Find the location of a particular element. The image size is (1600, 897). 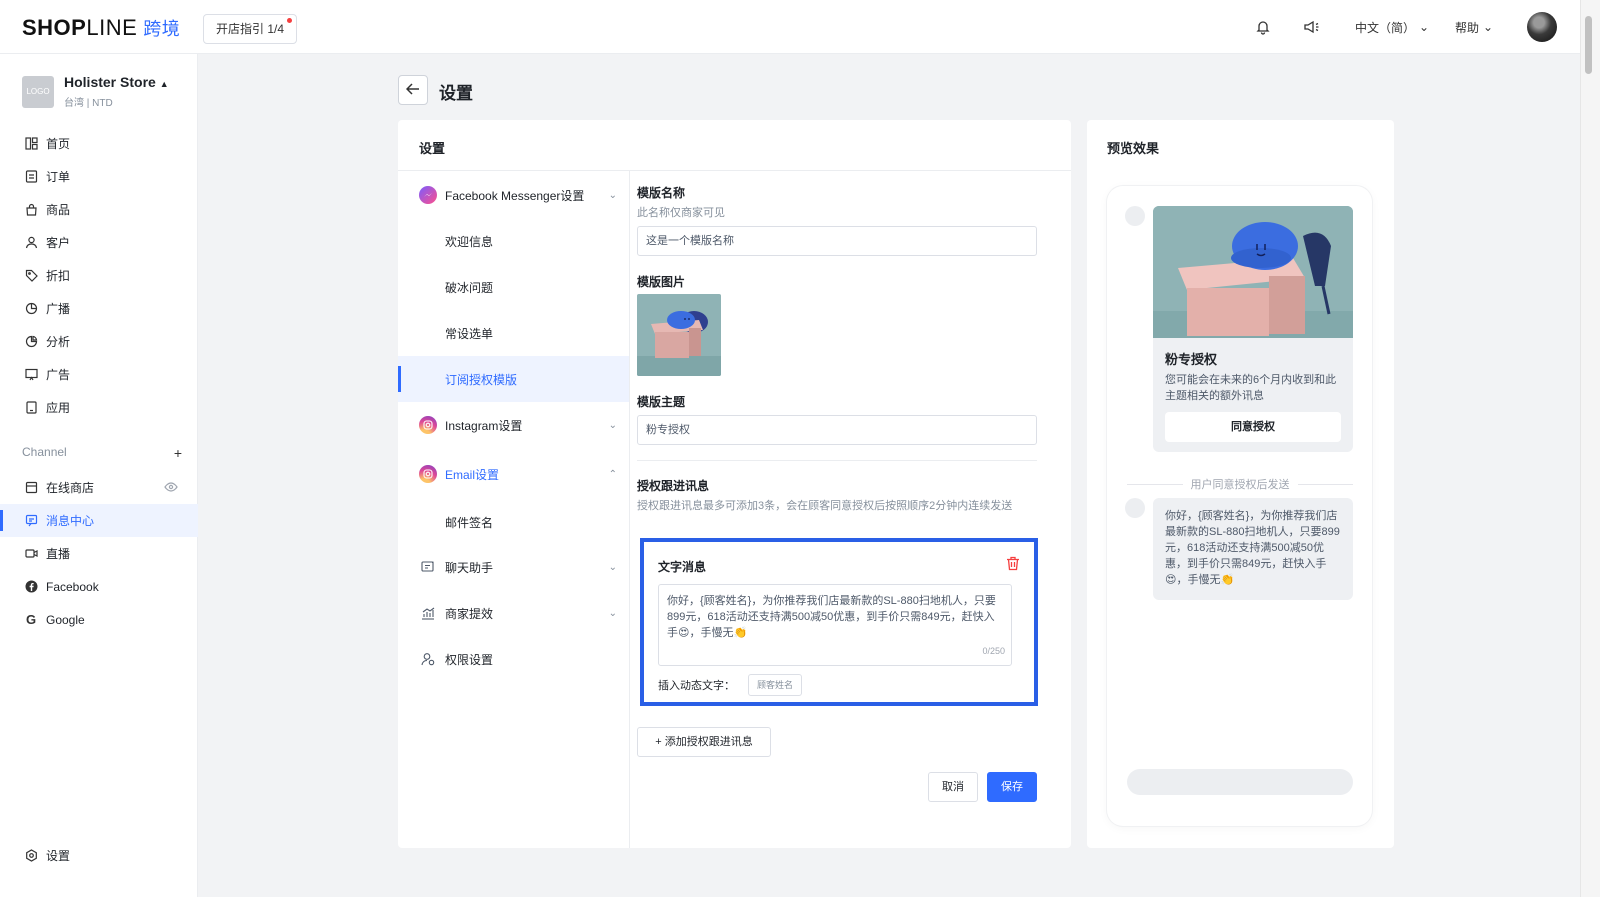

template-name-input: 这是一个模版名称 is located at coordinates (837, 241).